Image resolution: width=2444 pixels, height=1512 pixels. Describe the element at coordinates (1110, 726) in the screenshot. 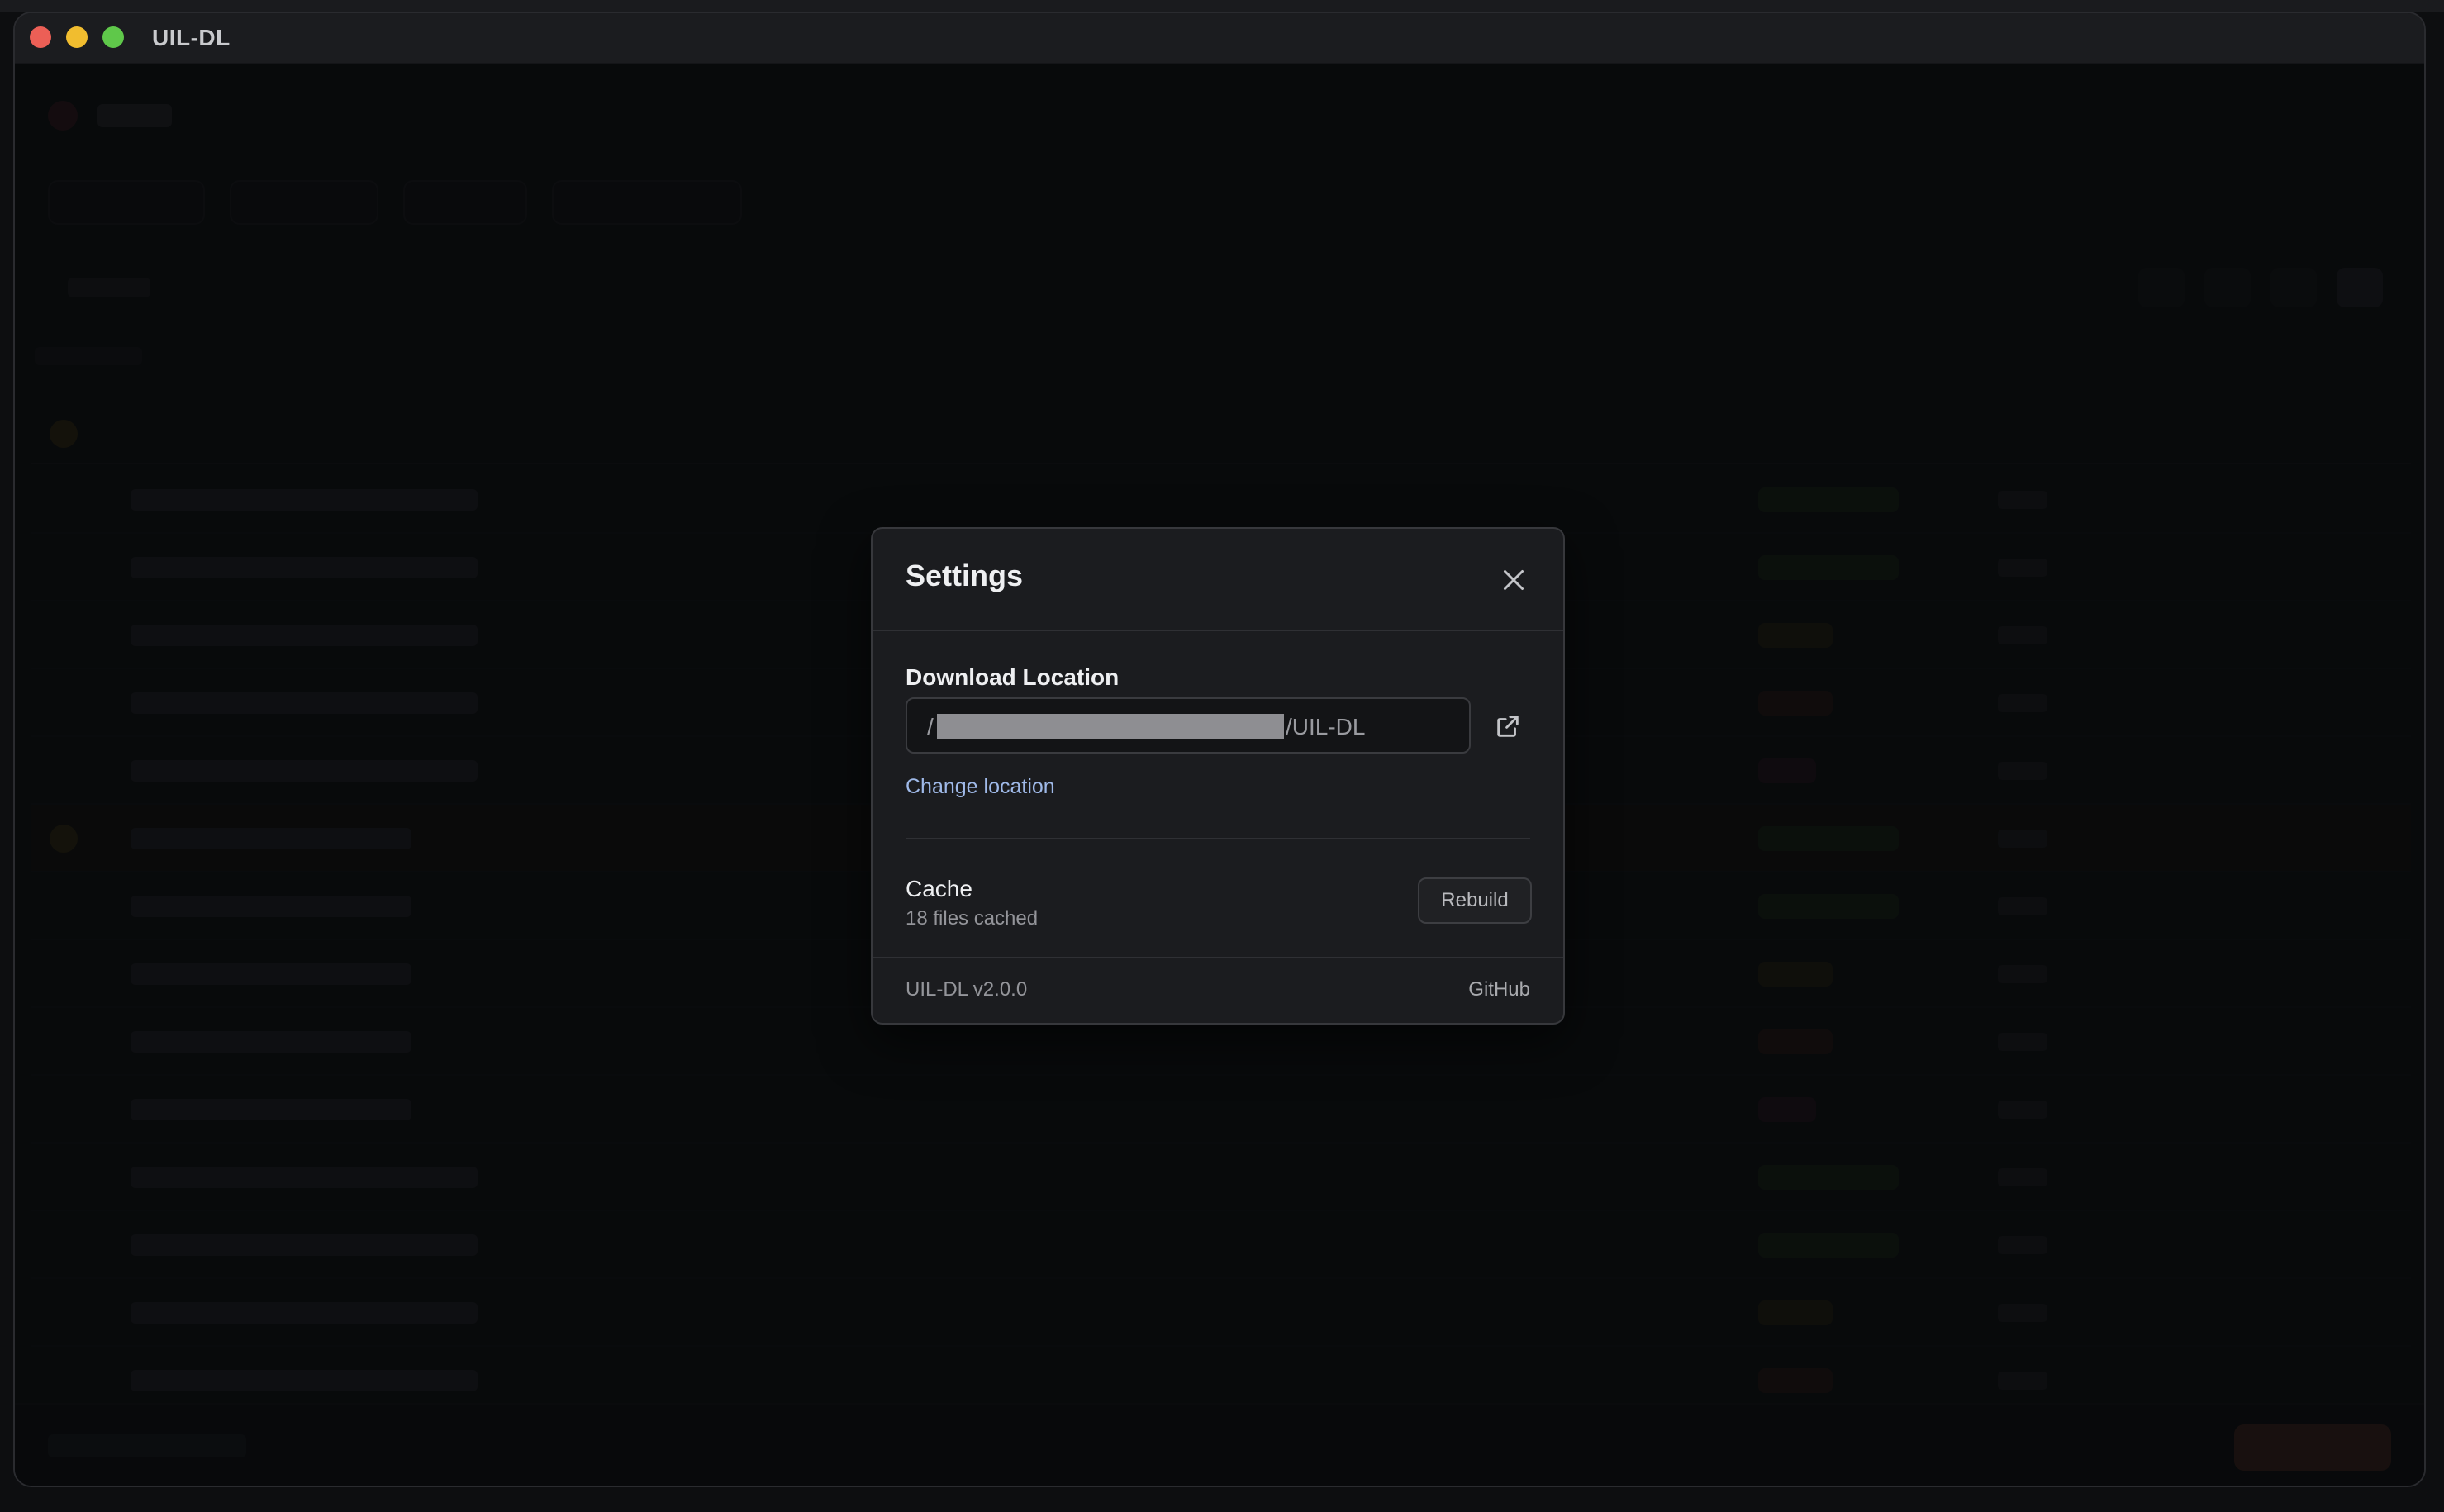

I see `redacted-path-segment` at that location.